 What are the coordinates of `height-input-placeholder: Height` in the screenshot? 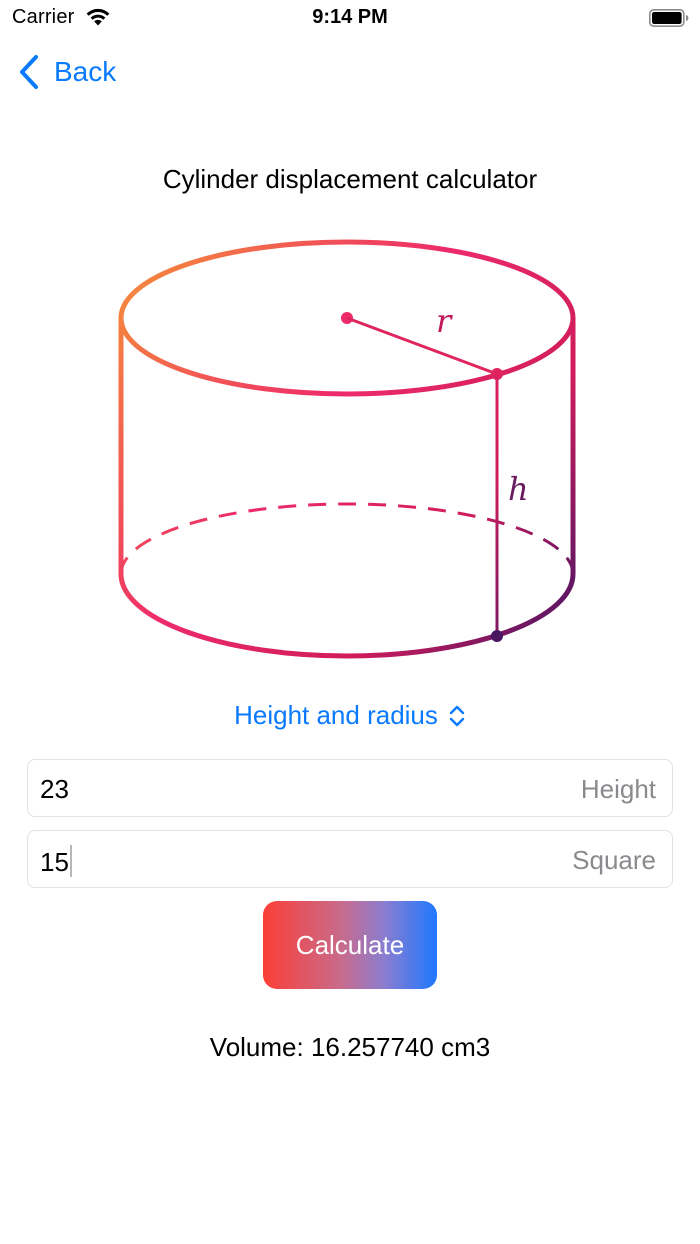 It's located at (618, 789).